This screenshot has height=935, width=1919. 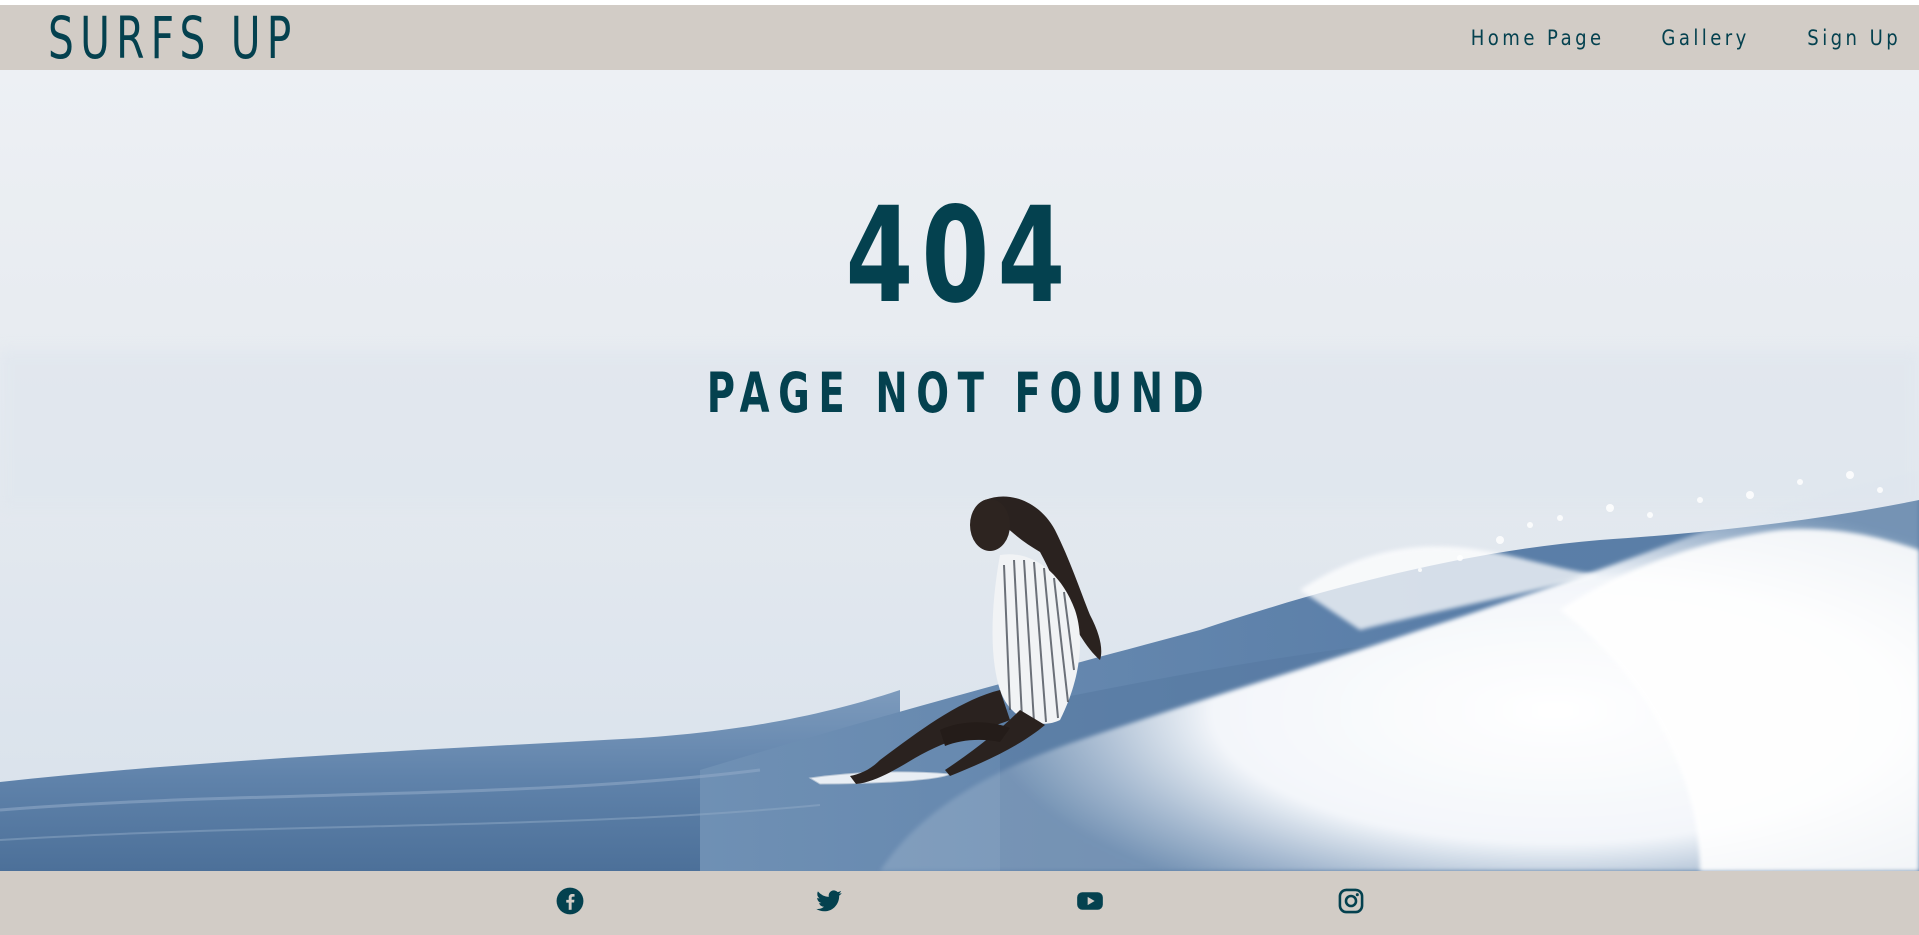 What do you see at coordinates (1705, 38) in the screenshot?
I see `nav-gallery: Gallery` at bounding box center [1705, 38].